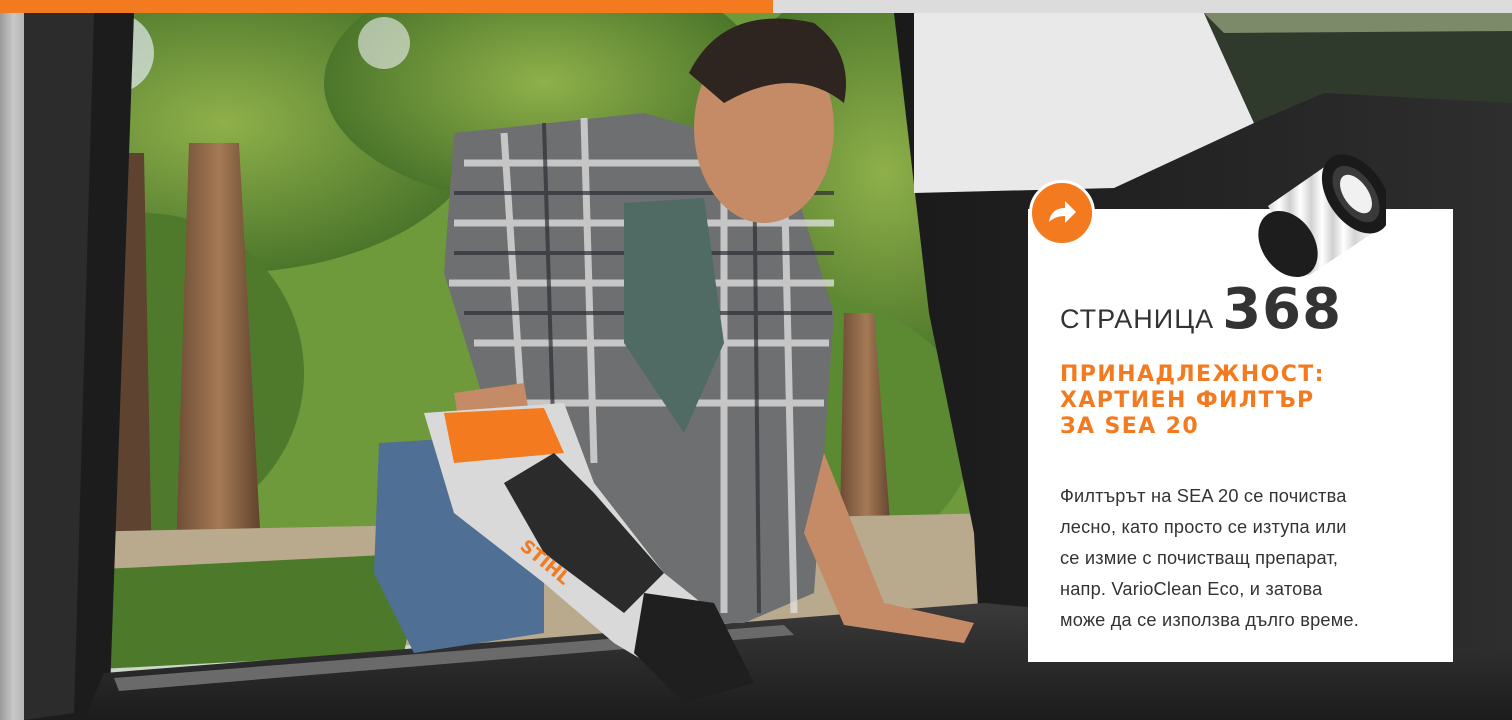 The width and height of the screenshot is (1512, 720). I want to click on body-line: се измие с почистващ препарат,, so click(1199, 558).